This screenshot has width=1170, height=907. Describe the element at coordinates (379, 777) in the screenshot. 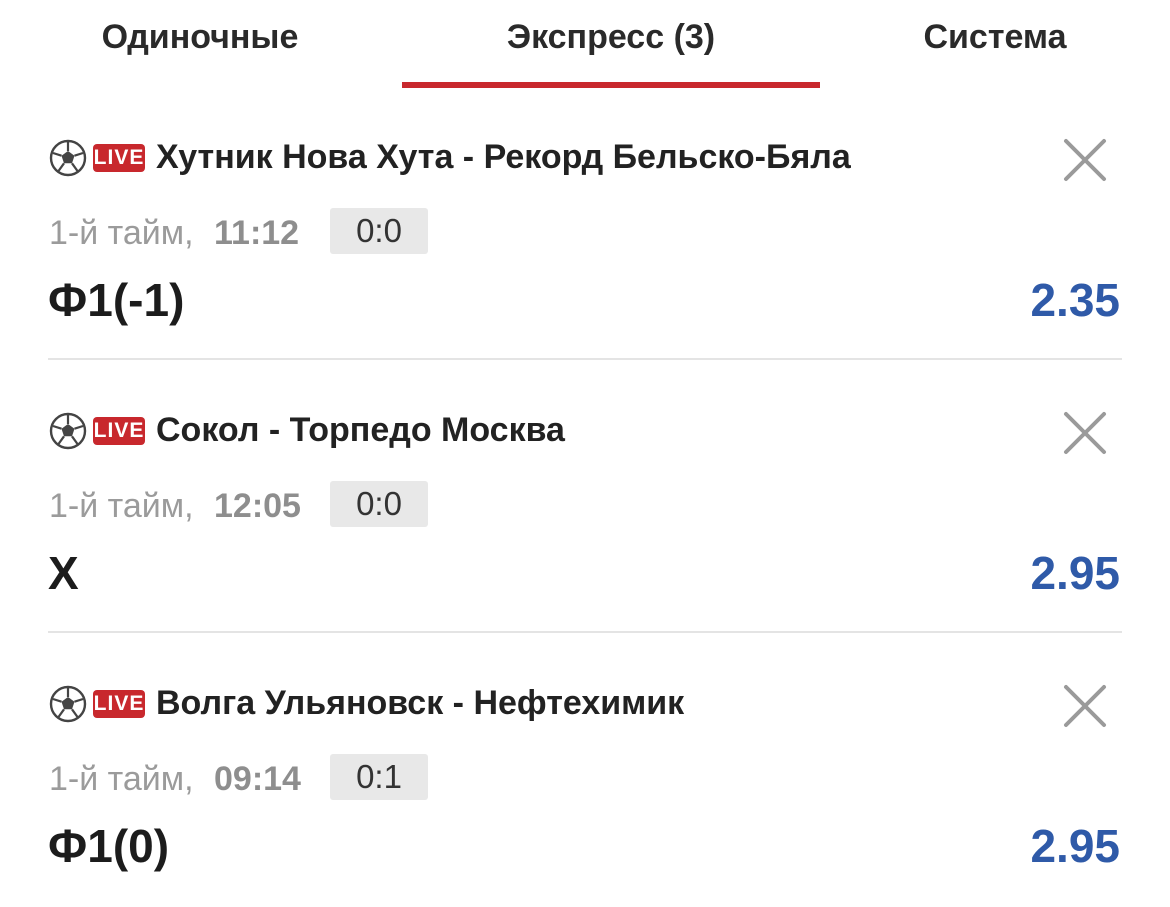

I see `score-badge: 0:1` at that location.